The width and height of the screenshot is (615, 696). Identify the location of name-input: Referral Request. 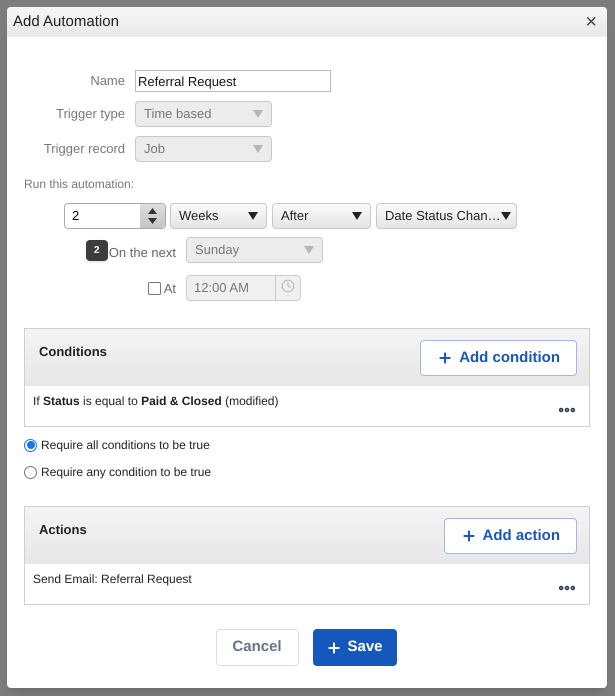
(233, 81).